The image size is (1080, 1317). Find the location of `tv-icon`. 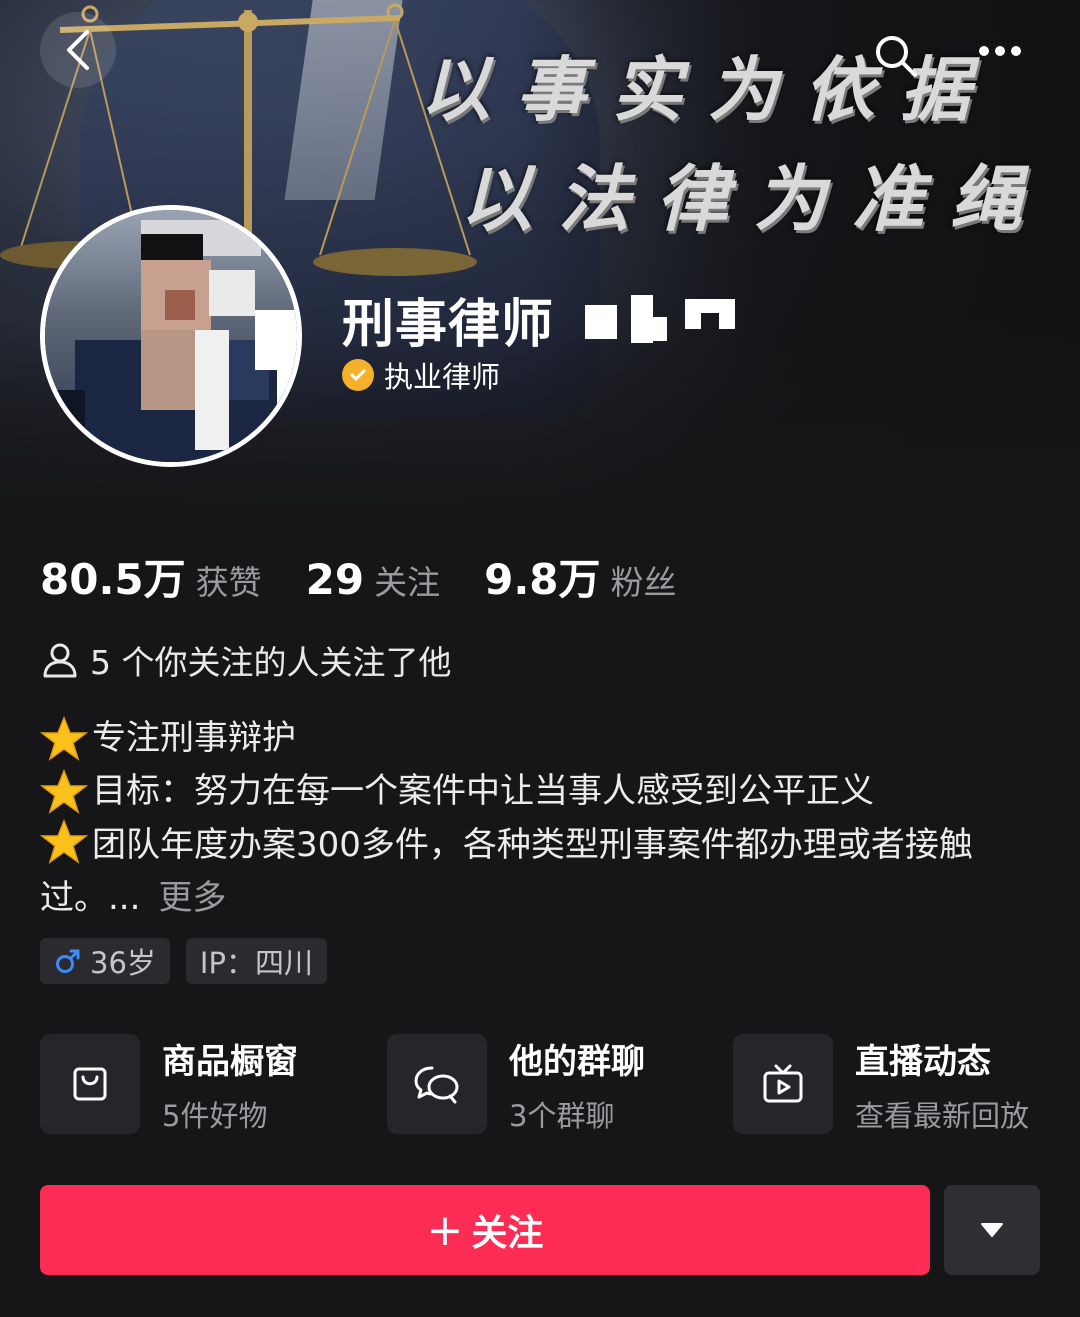

tv-icon is located at coordinates (783, 1083).